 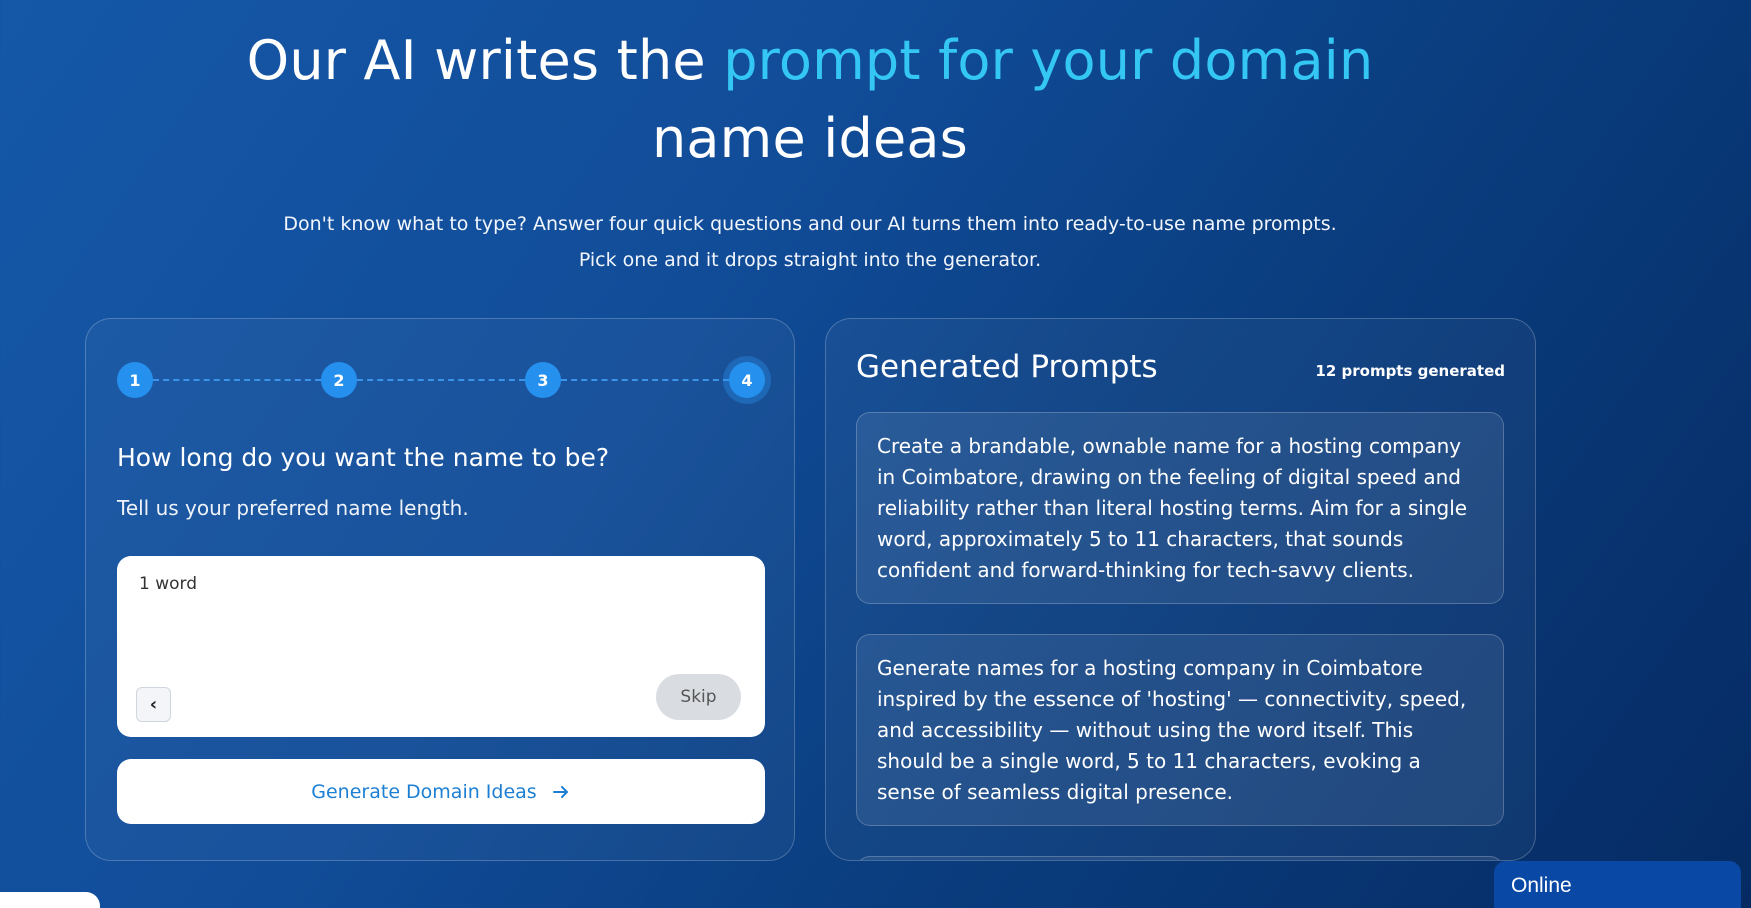 What do you see at coordinates (439, 624) in the screenshot?
I see `answer-input: 1 word` at bounding box center [439, 624].